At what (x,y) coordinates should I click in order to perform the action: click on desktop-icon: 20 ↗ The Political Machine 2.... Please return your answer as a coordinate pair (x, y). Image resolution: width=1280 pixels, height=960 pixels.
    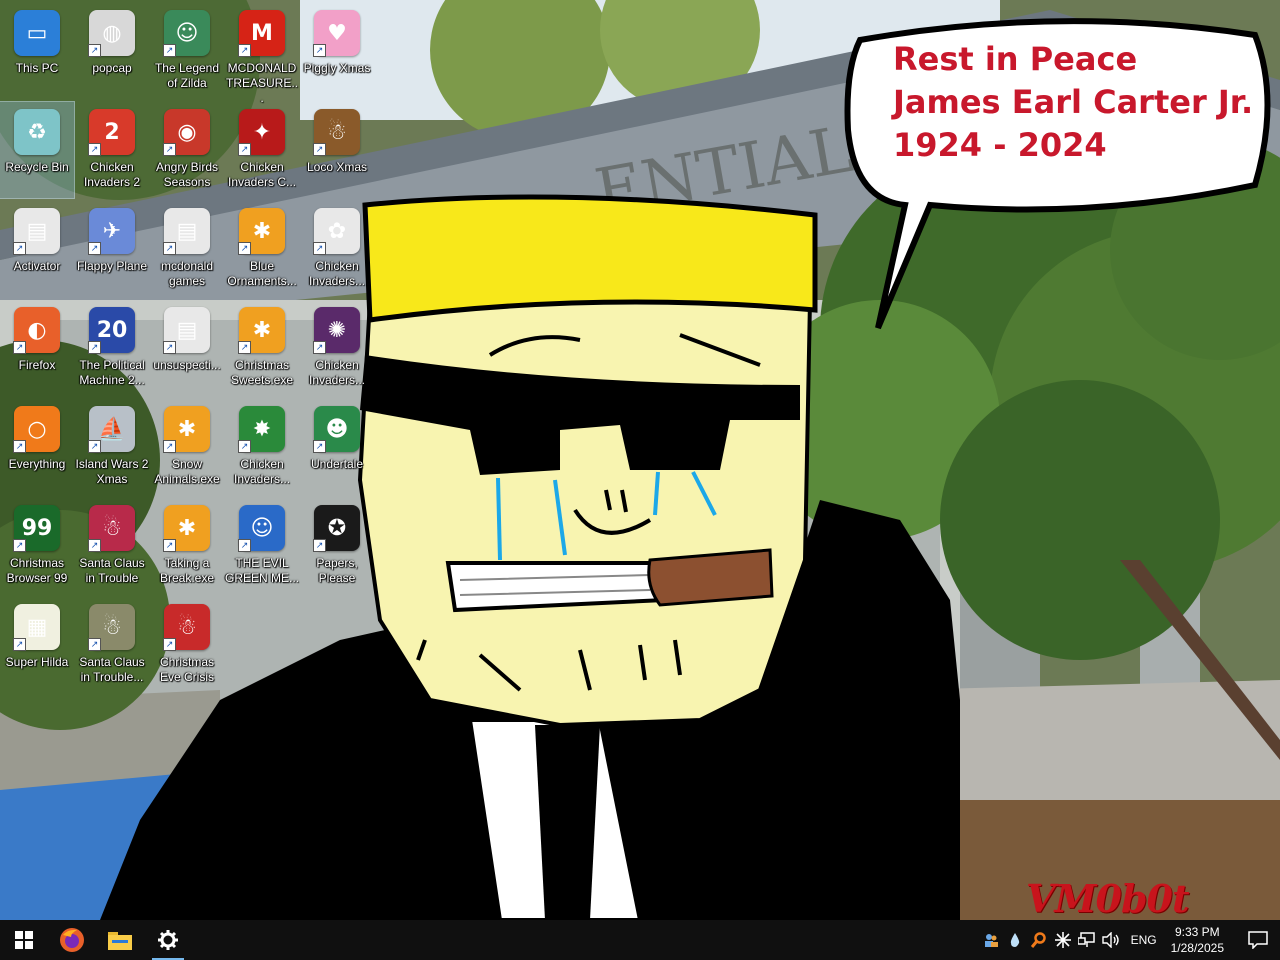
    Looking at the image, I should click on (112, 348).